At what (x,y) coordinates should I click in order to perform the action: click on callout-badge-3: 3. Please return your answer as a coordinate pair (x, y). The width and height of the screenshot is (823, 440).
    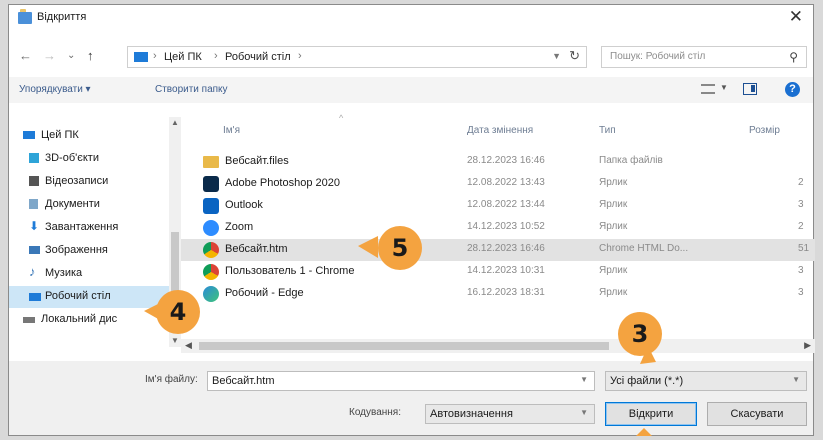
    Looking at the image, I should click on (640, 334).